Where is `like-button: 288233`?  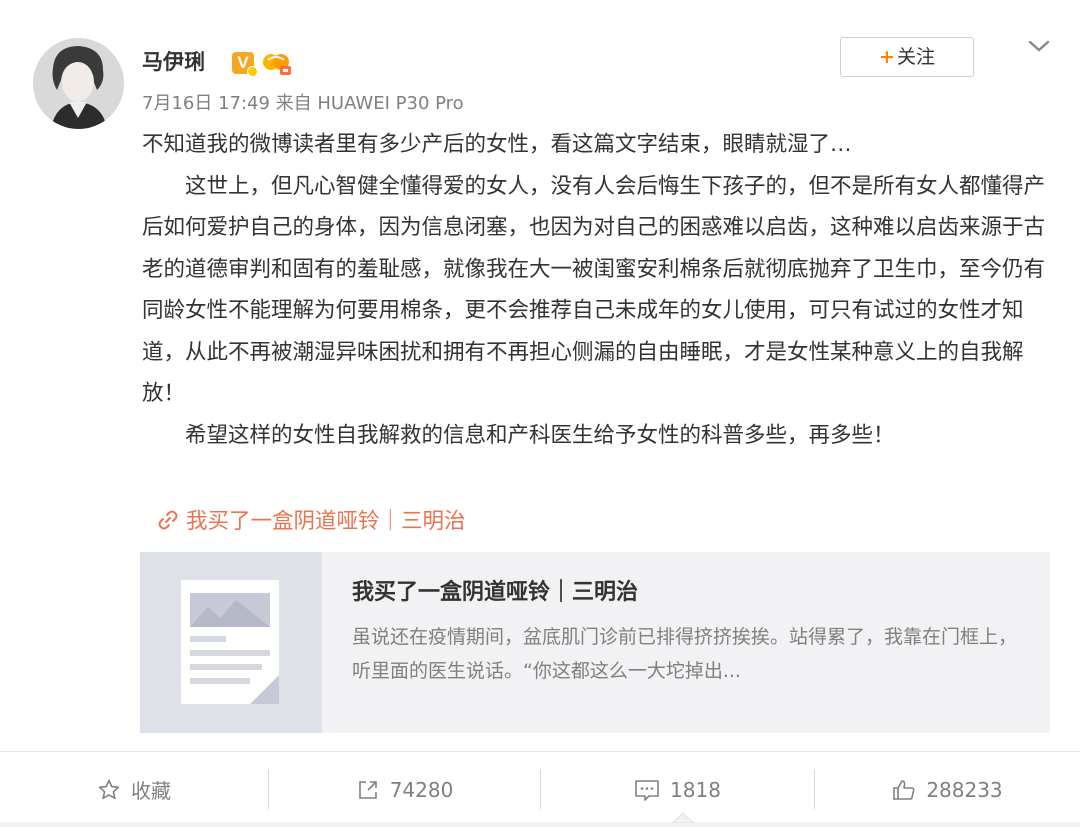 like-button: 288233 is located at coordinates (947, 789).